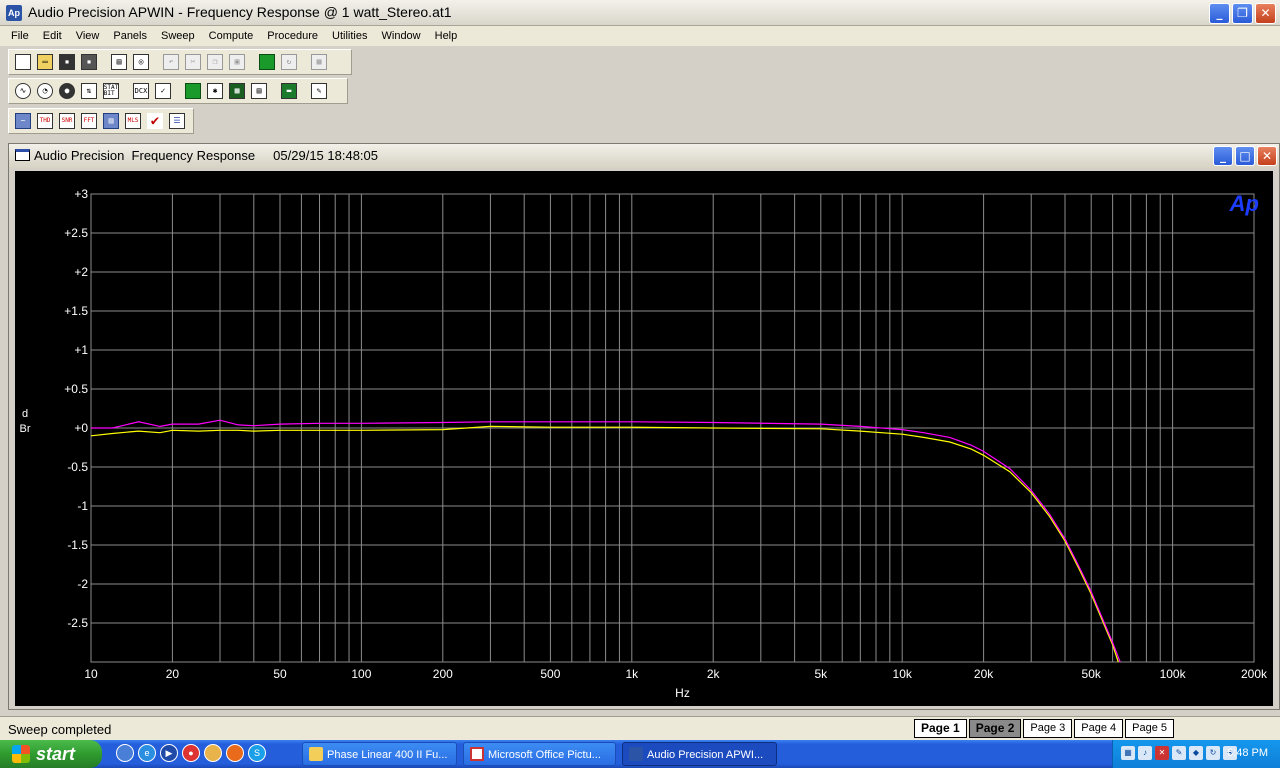  What do you see at coordinates (77, 623) in the screenshot?
I see `y-tick-label: -2.5` at bounding box center [77, 623].